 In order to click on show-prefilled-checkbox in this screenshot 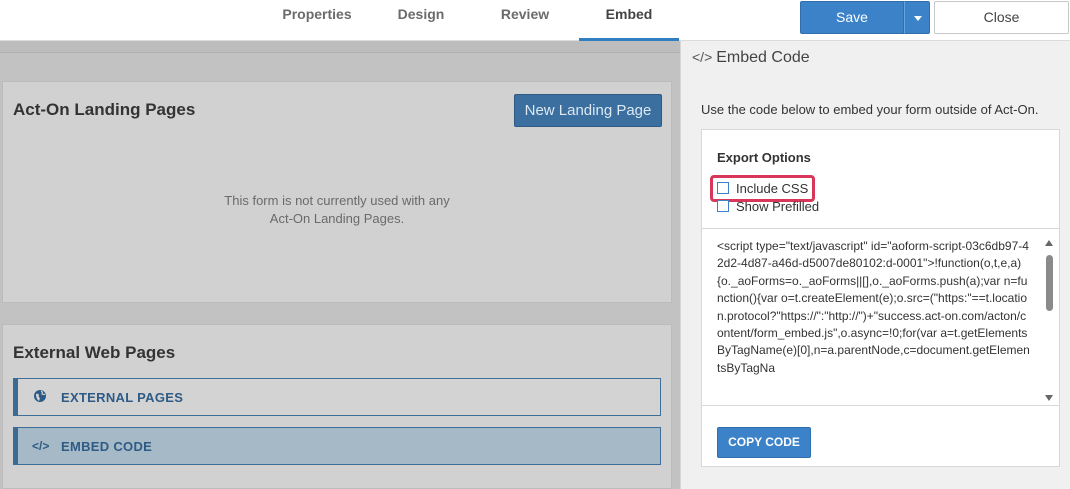, I will do `click(723, 206)`.